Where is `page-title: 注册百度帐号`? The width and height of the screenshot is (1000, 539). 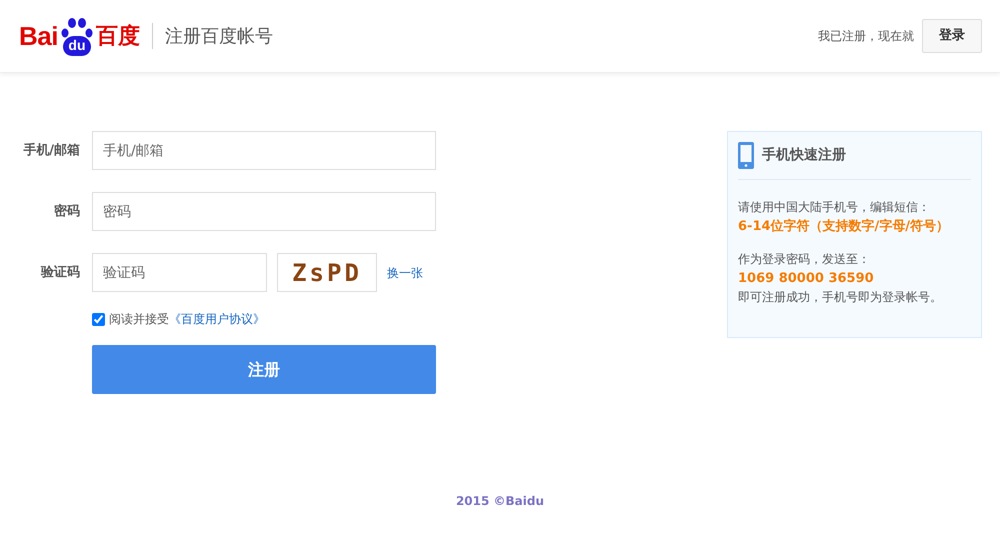
page-title: 注册百度帐号 is located at coordinates (218, 36).